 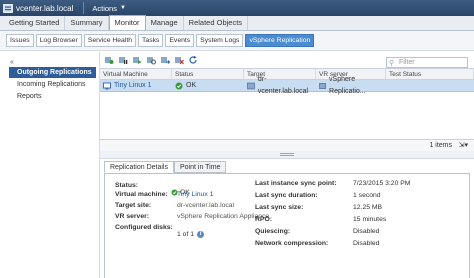 I want to click on cell-test-status, so click(x=430, y=85).